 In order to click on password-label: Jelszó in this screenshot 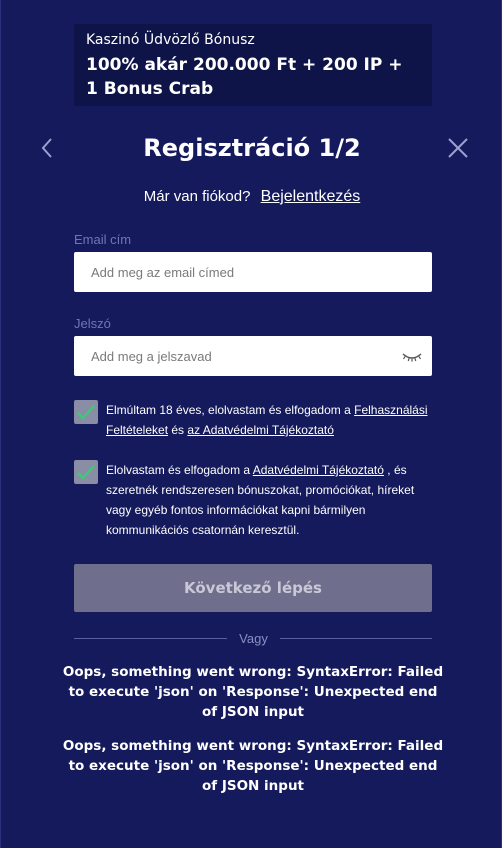, I will do `click(92, 323)`.